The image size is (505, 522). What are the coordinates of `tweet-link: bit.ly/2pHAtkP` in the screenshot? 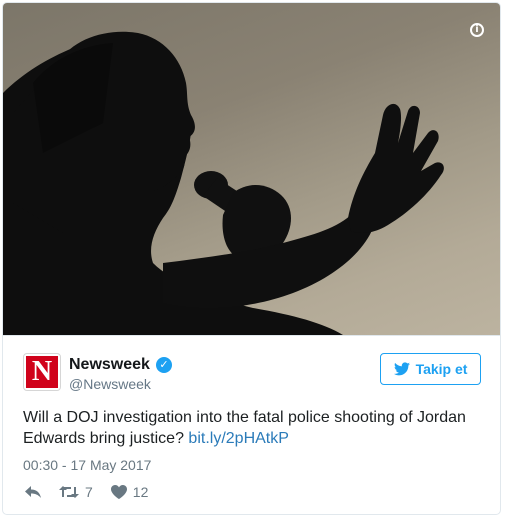 It's located at (238, 438).